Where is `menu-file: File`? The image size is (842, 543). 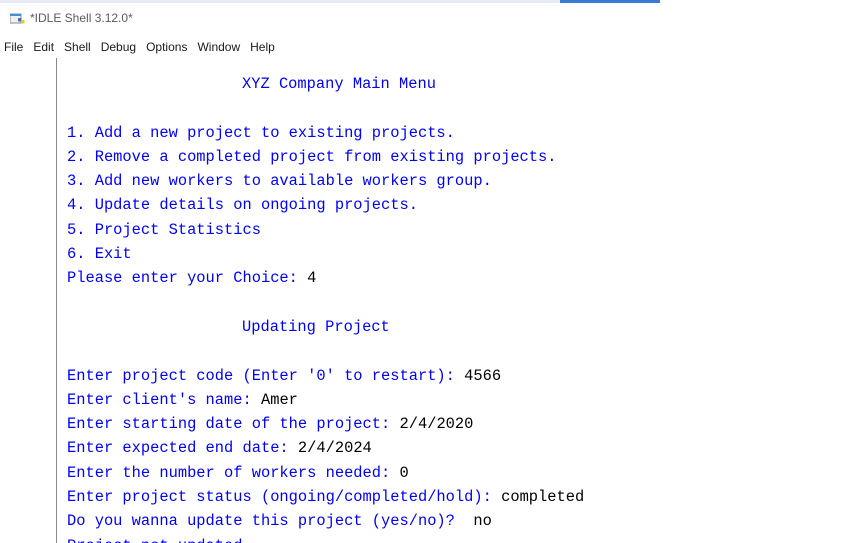
menu-file: File is located at coordinates (13, 47).